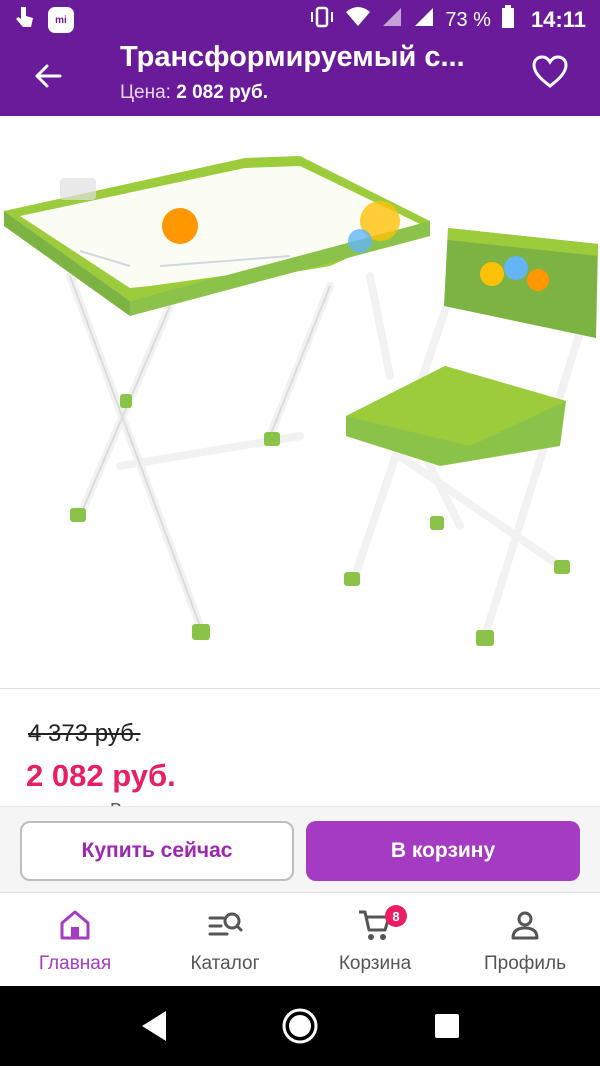 The height and width of the screenshot is (1066, 600). What do you see at coordinates (222, 92) in the screenshot?
I see `price-value: 2 082 руб.` at bounding box center [222, 92].